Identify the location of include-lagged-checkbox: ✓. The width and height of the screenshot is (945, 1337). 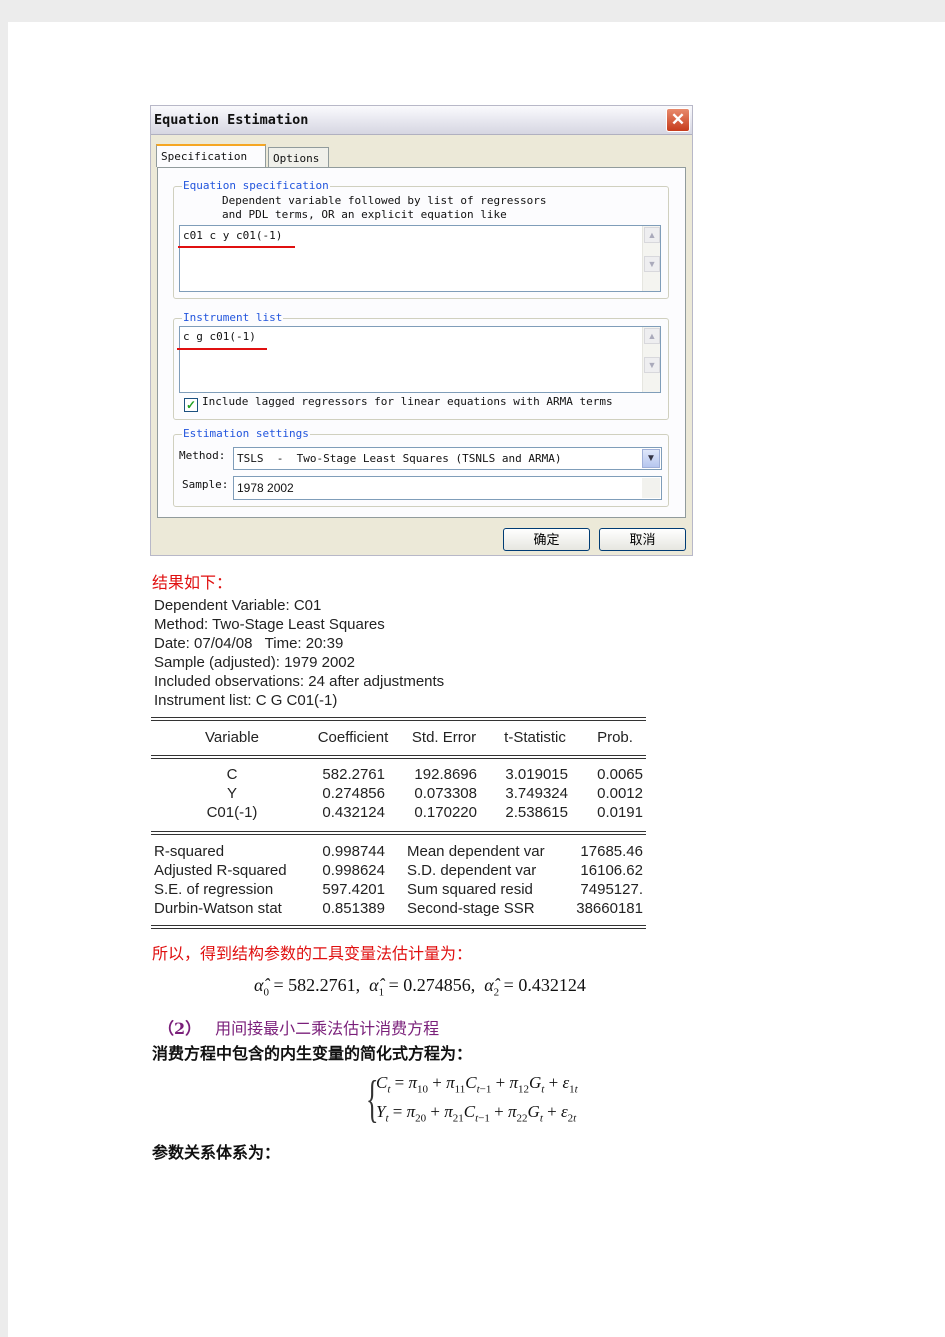
(191, 405).